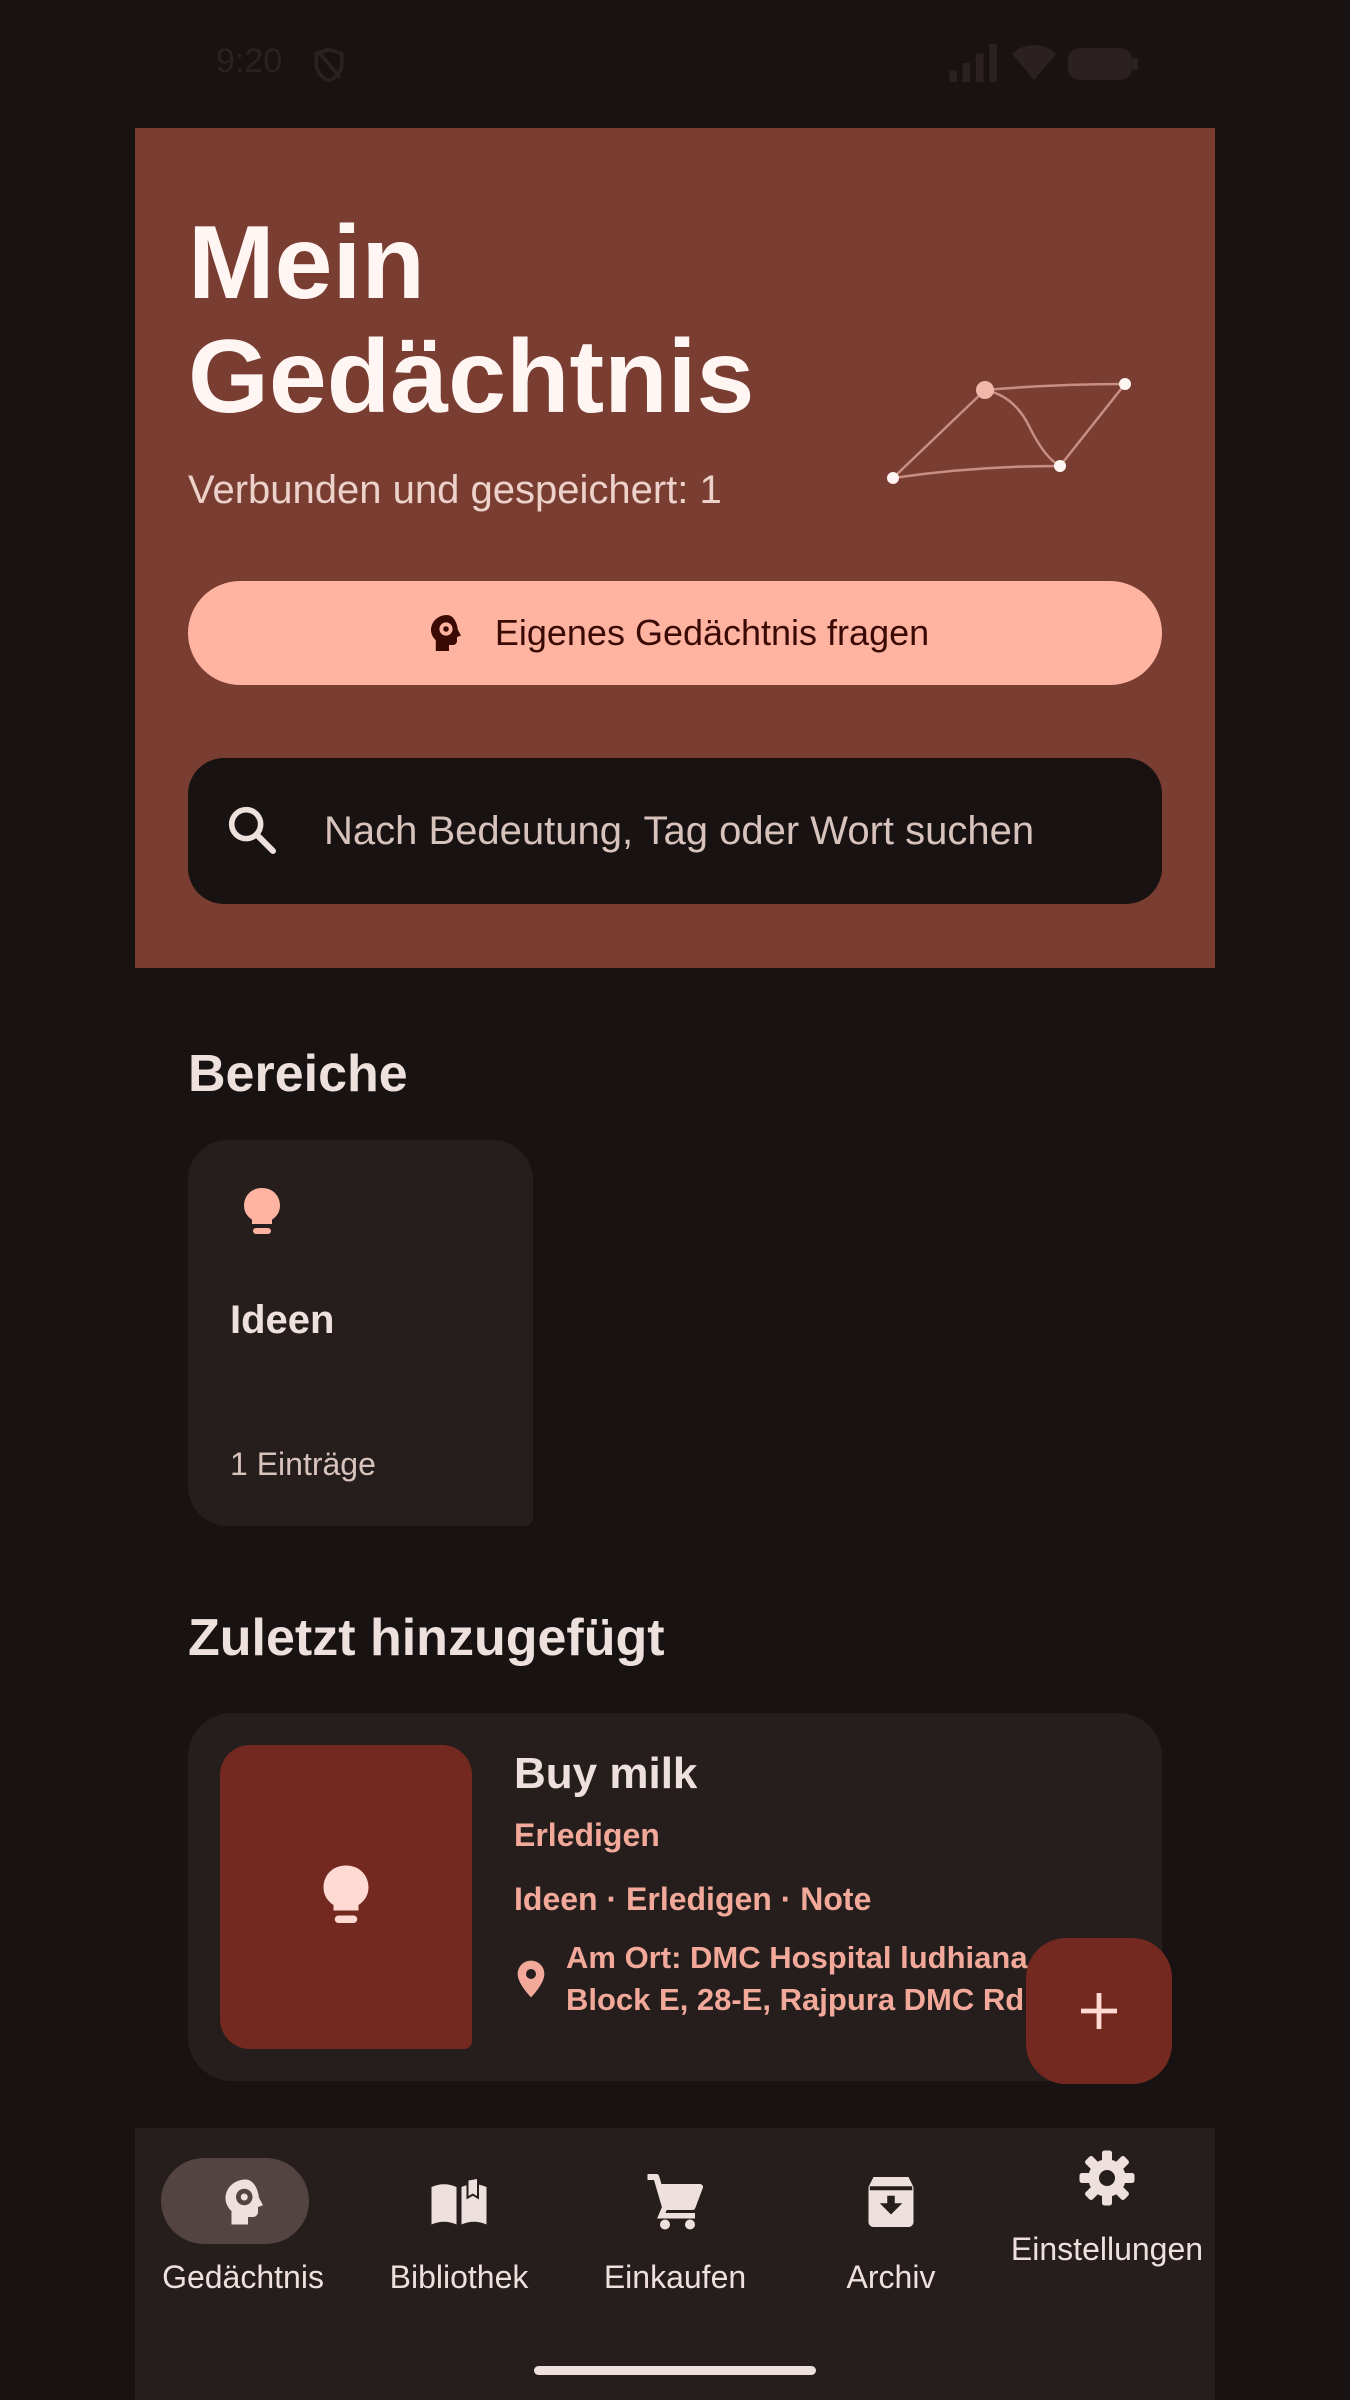  I want to click on ask-memory-label: Eigenes Gedächtnis fragen, so click(712, 632).